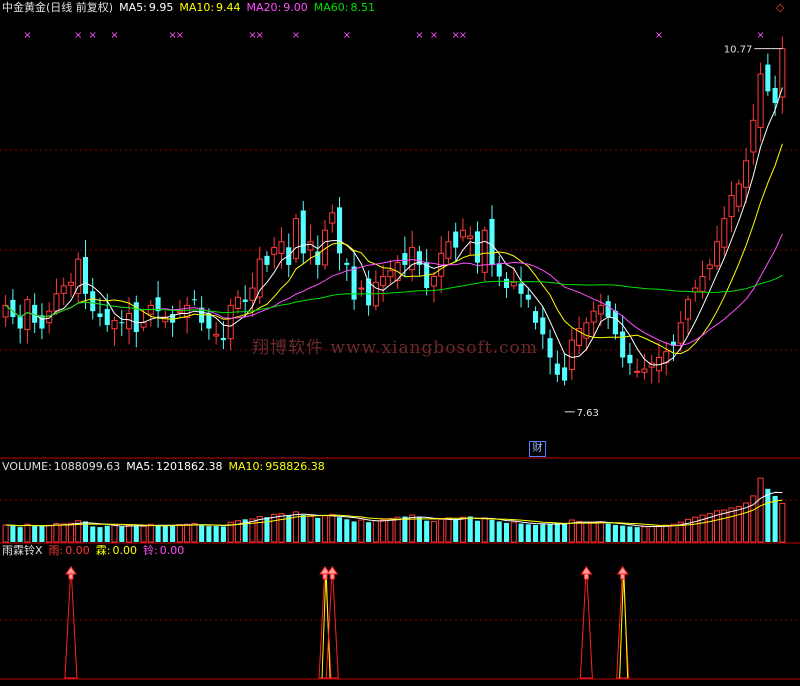 The image size is (800, 686). I want to click on signal-spike, so click(71, 622).